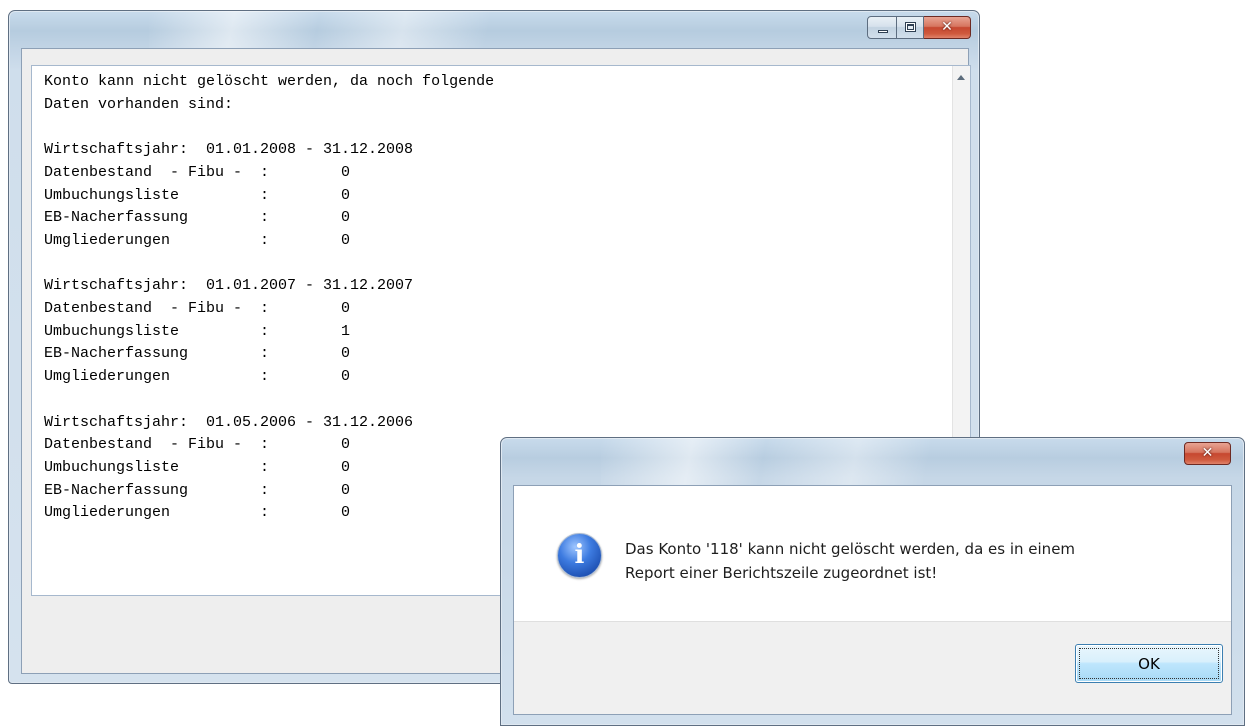  What do you see at coordinates (229, 286) in the screenshot?
I see `report-line: Wirtschaftsjahr: 01.01.2007 - 31.12.2007` at bounding box center [229, 286].